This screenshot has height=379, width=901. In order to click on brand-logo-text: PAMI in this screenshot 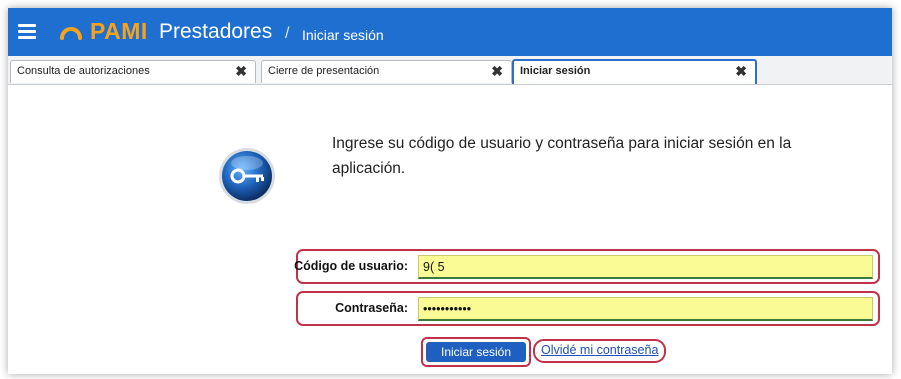, I will do `click(119, 31)`.